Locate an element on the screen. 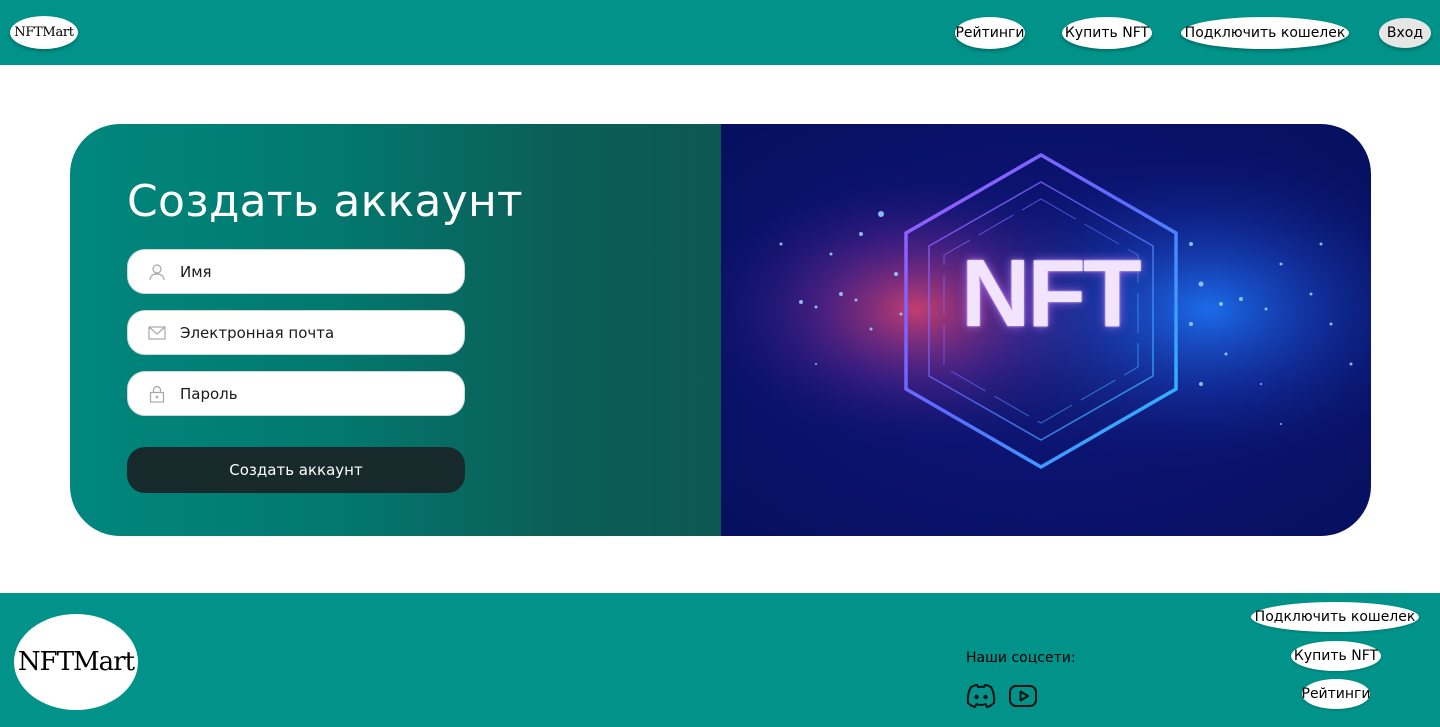  footer-connect-wallet-button: Подключить кошелек is located at coordinates (1335, 617).